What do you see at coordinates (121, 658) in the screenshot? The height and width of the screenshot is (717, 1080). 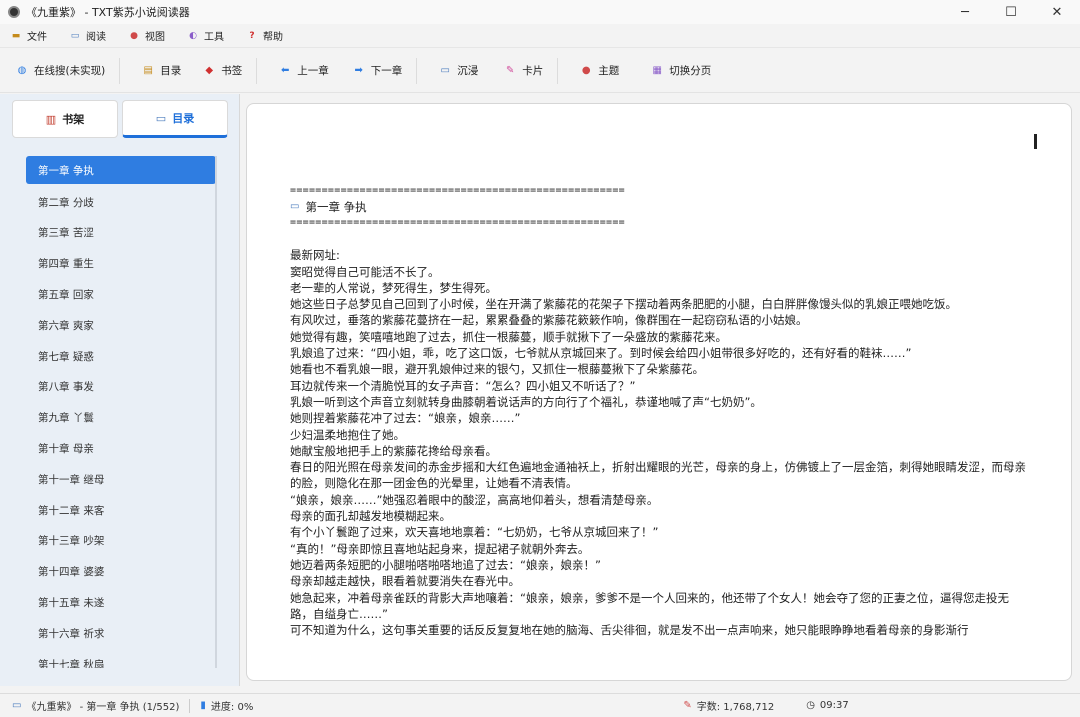 I see `chapter-item: 第十七章 秋扇` at bounding box center [121, 658].